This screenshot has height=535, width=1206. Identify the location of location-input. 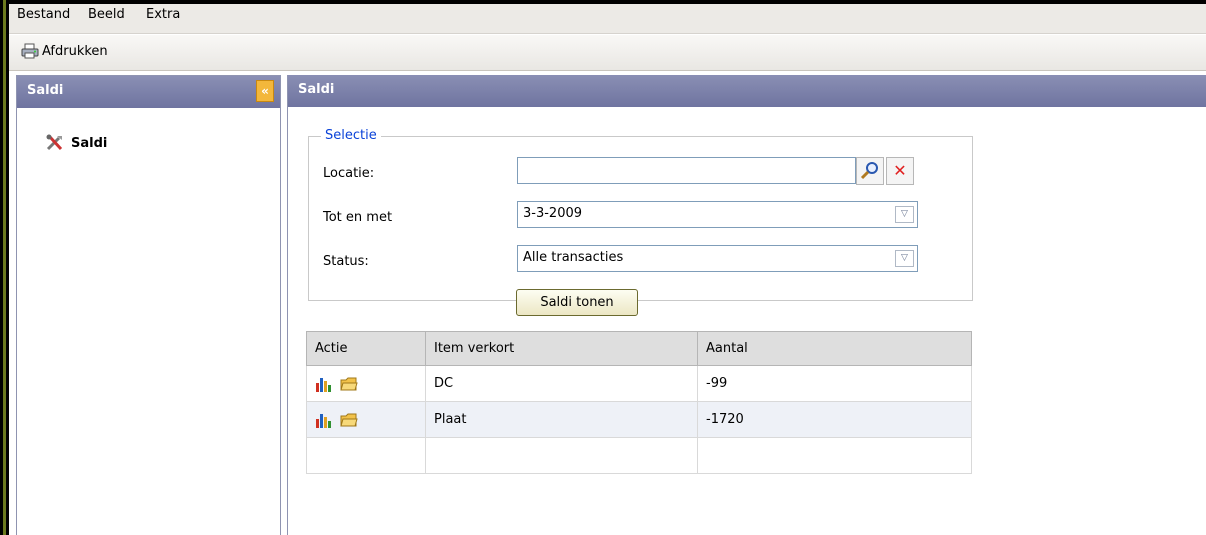
(686, 170).